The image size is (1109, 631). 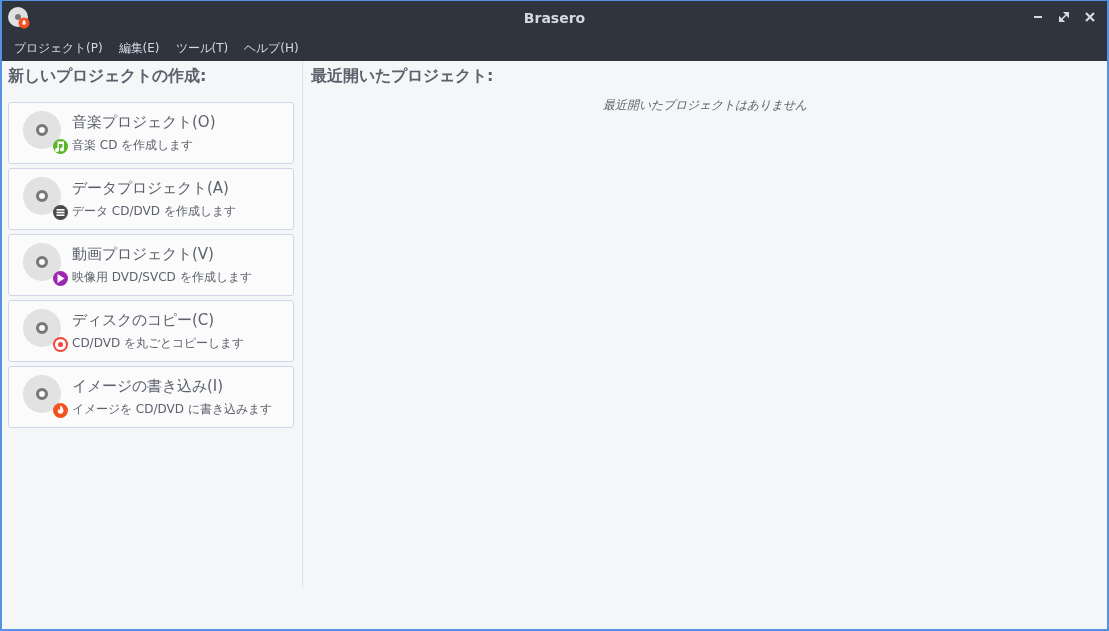 What do you see at coordinates (151, 397) in the screenshot?
I see `project-button: イメージの書き込み(I) イメージを CD/DVD に書き込みます` at bounding box center [151, 397].